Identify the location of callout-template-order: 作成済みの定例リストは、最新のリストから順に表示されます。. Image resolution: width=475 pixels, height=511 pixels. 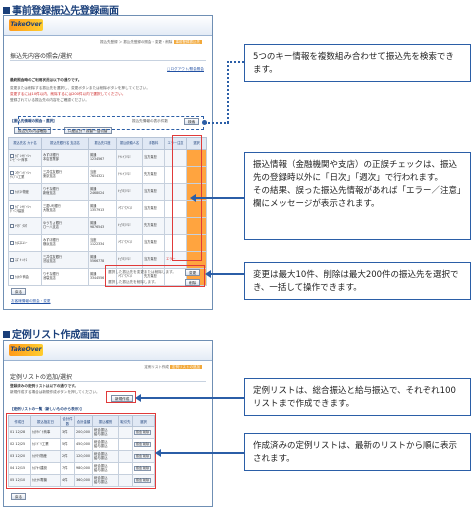
(357, 452).